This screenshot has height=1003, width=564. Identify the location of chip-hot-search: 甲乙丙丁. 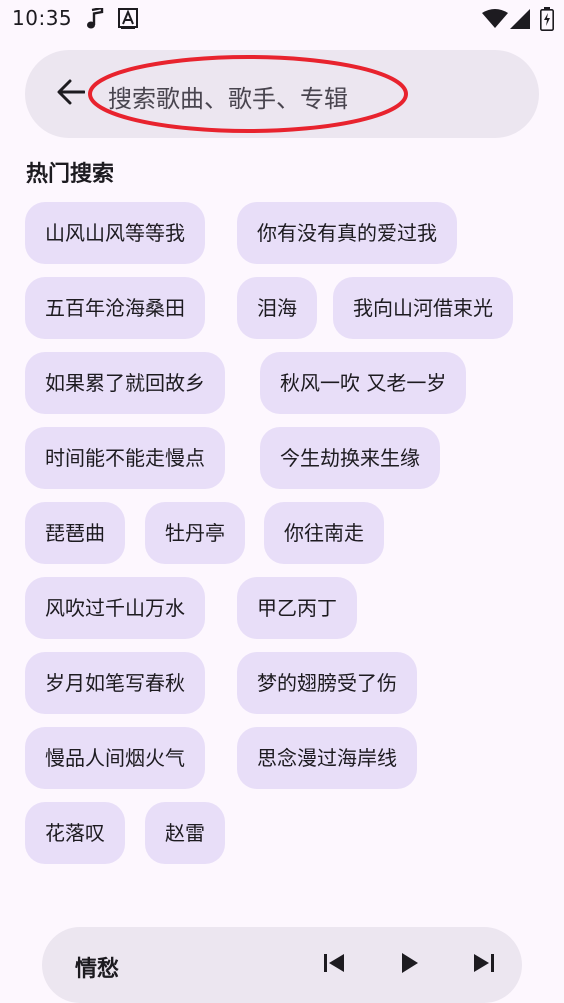
(297, 608).